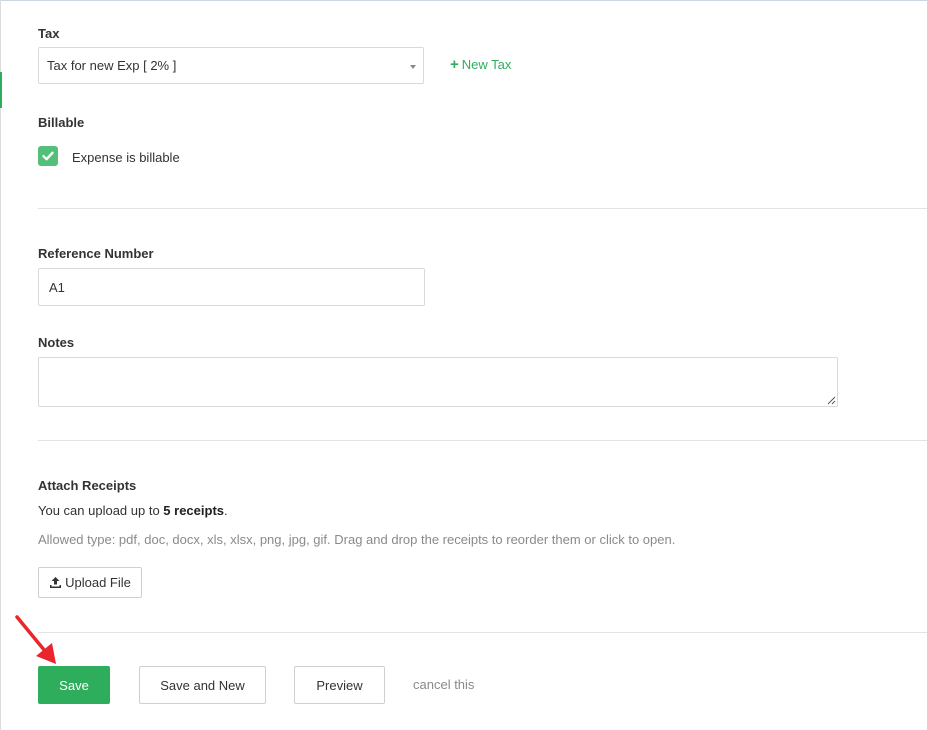 Image resolution: width=927 pixels, height=730 pixels. I want to click on billable-checkbox, so click(48, 156).